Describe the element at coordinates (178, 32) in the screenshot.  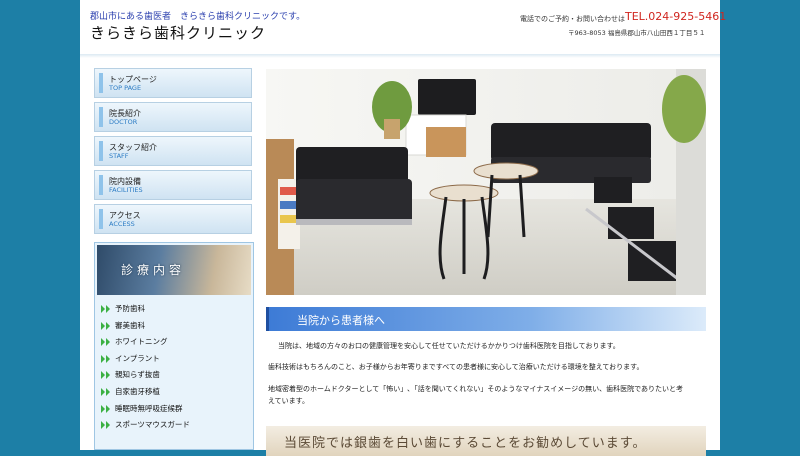
I see `site-title: きらきら歯科クリニック` at that location.